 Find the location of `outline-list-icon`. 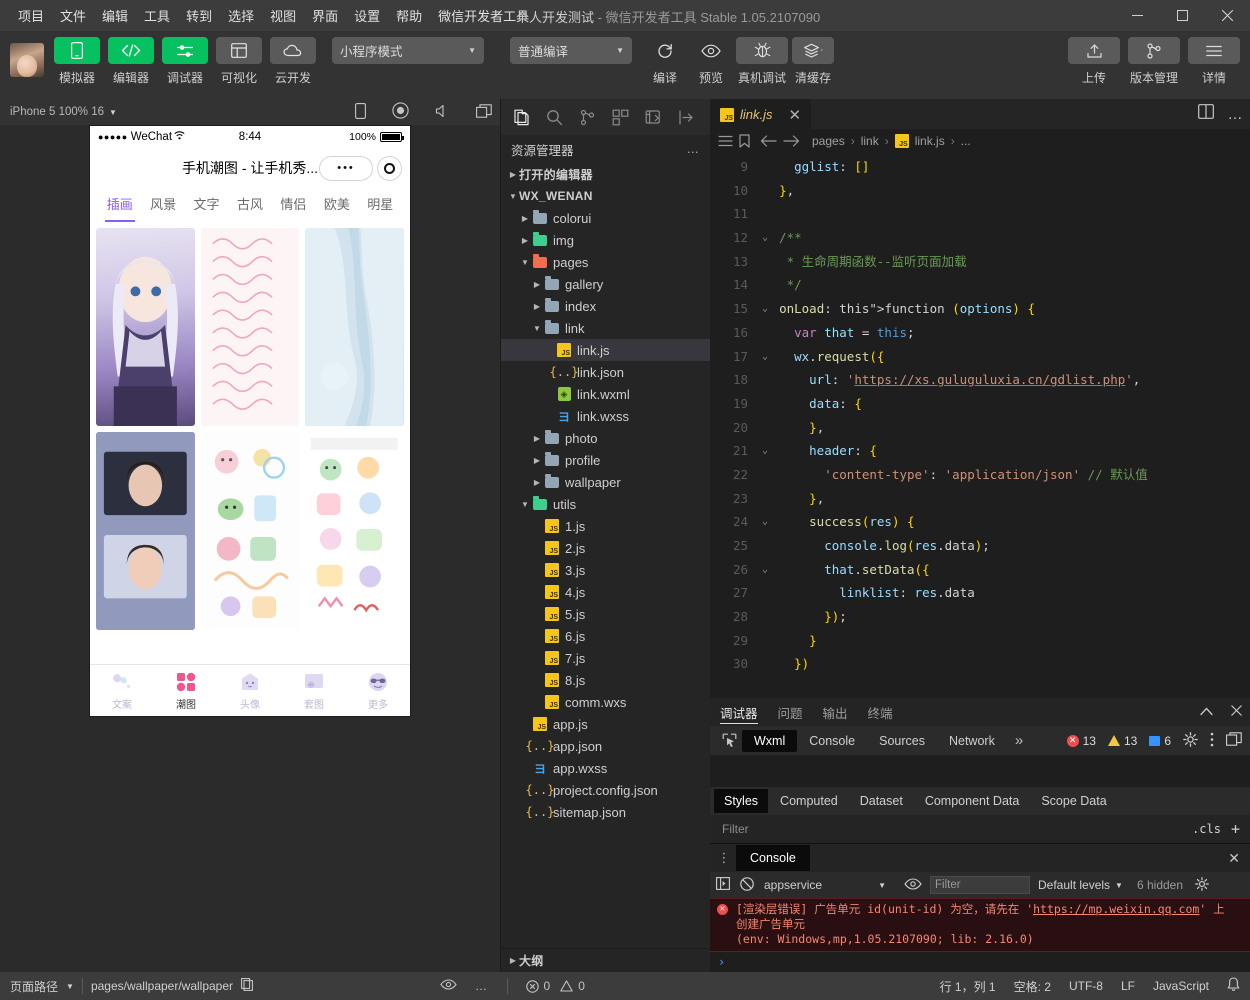

outline-list-icon is located at coordinates (725, 141).